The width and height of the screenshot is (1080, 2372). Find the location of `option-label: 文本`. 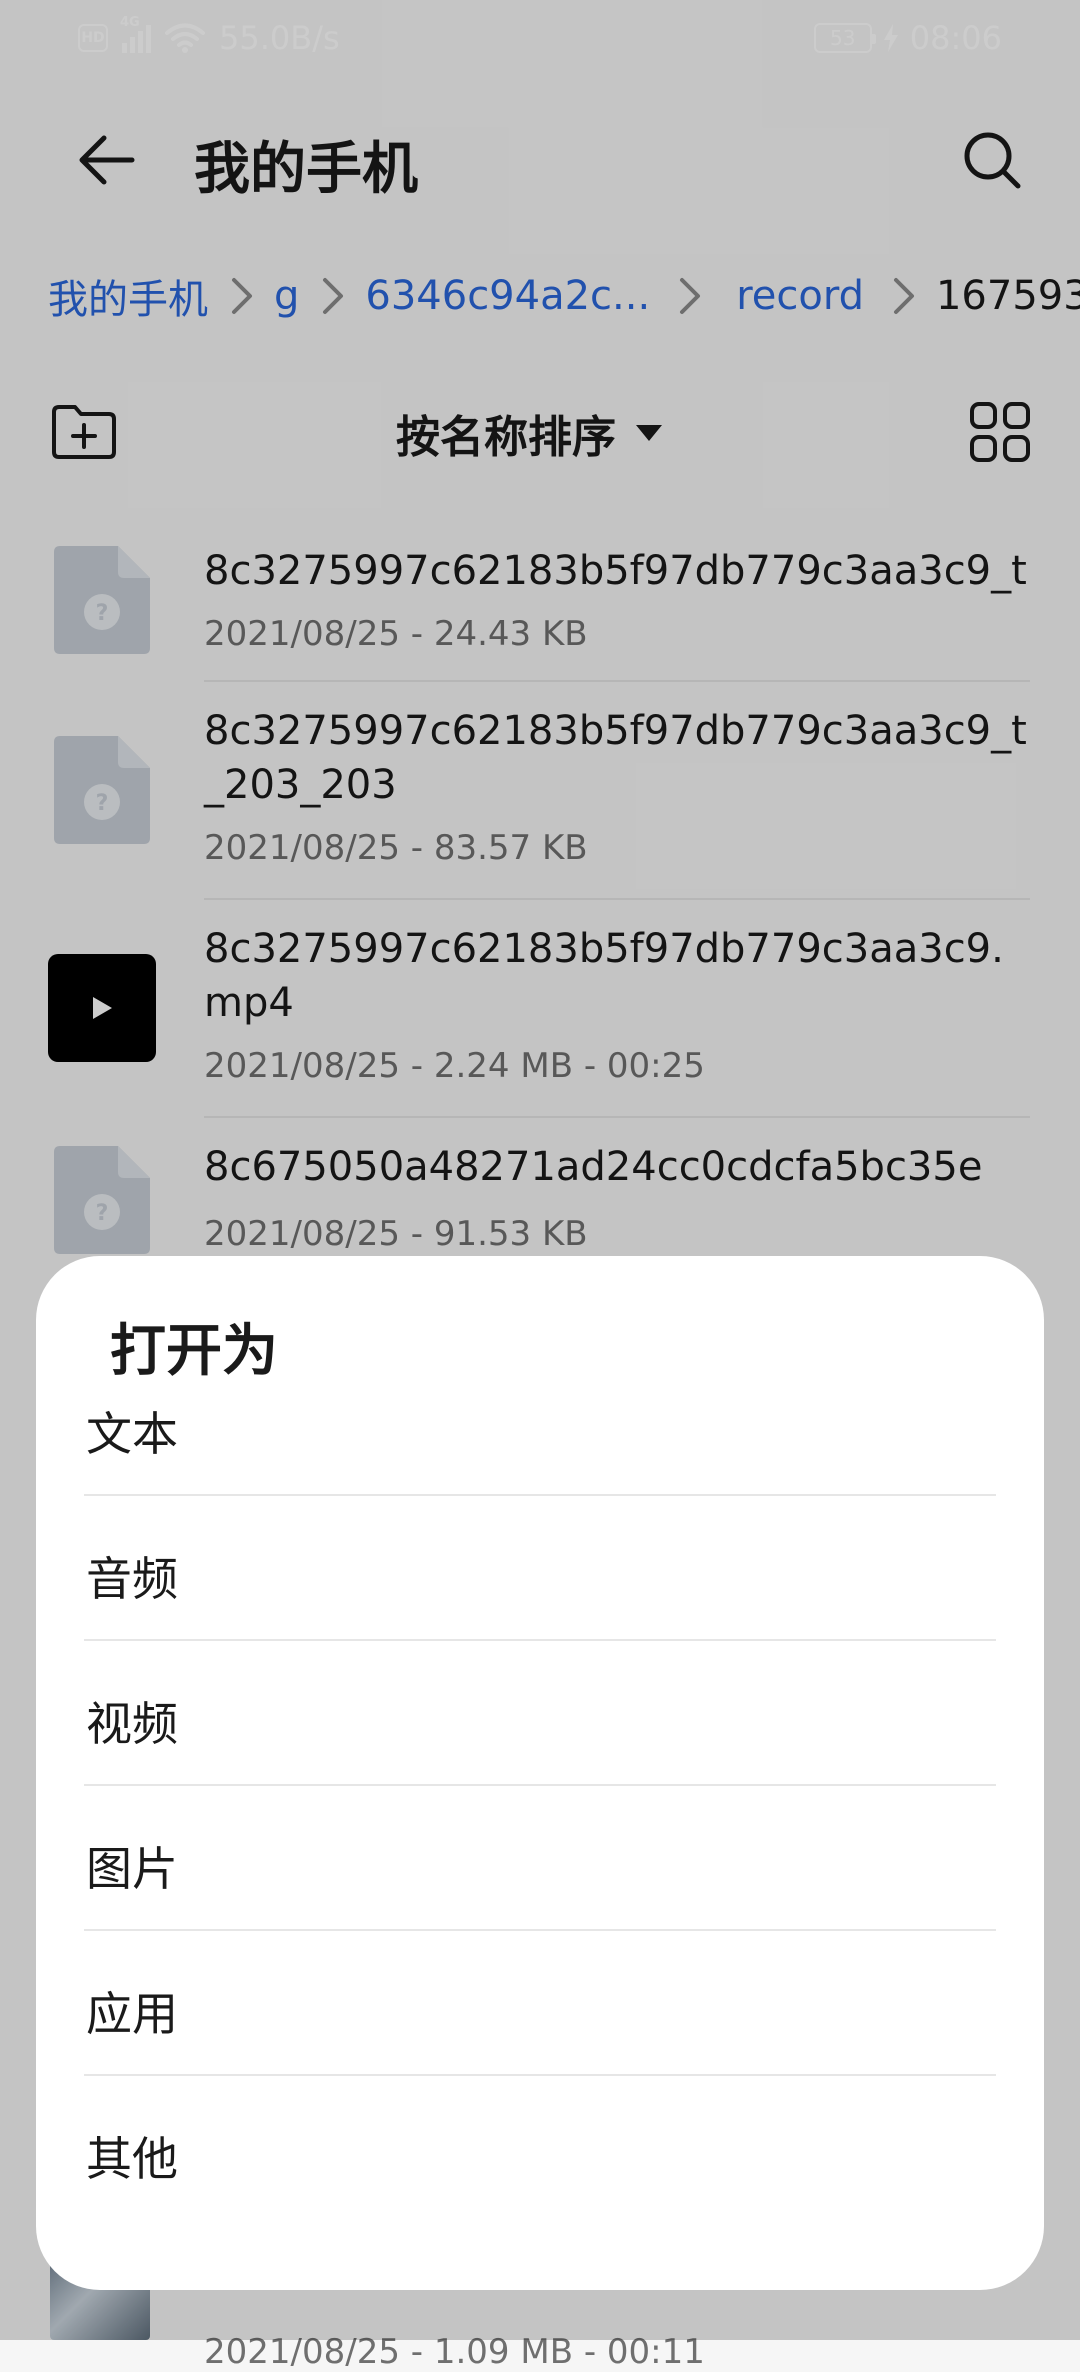

option-label: 文本 is located at coordinates (132, 1434).